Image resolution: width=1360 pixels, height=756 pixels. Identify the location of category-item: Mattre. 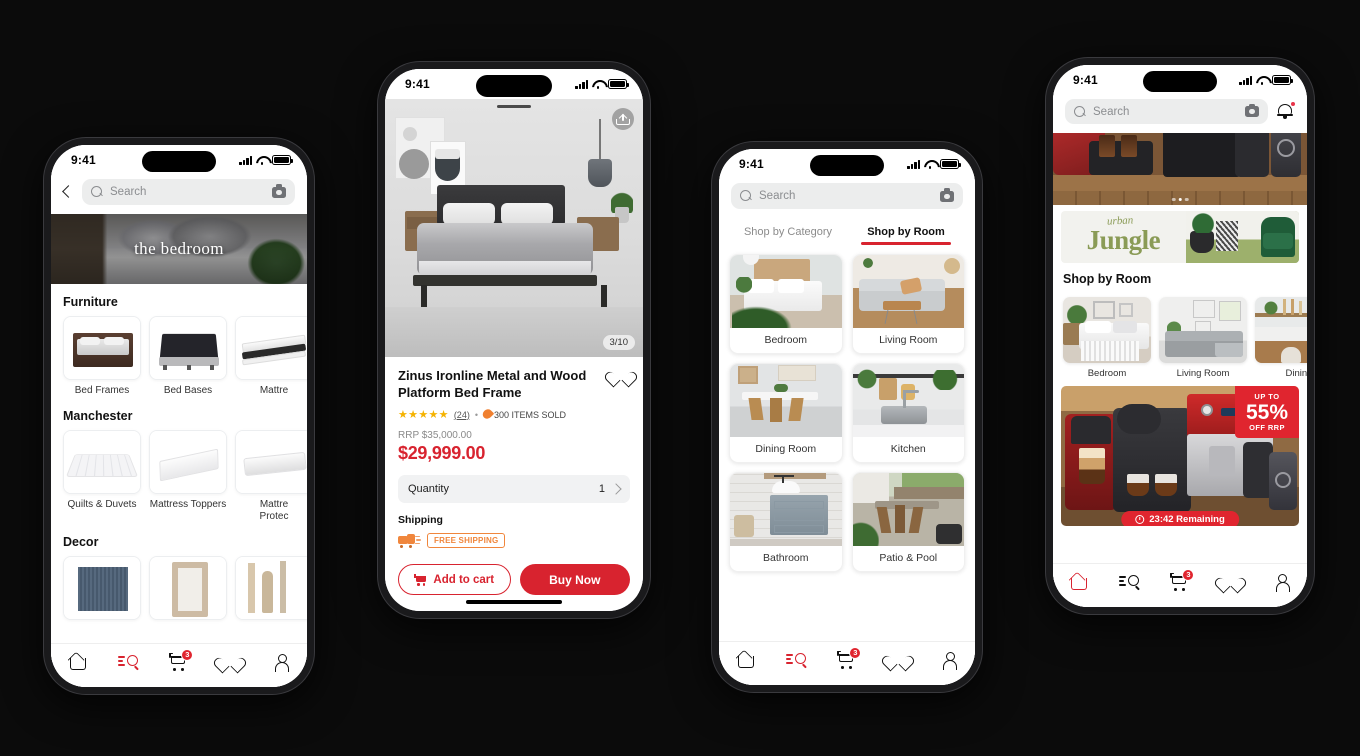
(271, 357).